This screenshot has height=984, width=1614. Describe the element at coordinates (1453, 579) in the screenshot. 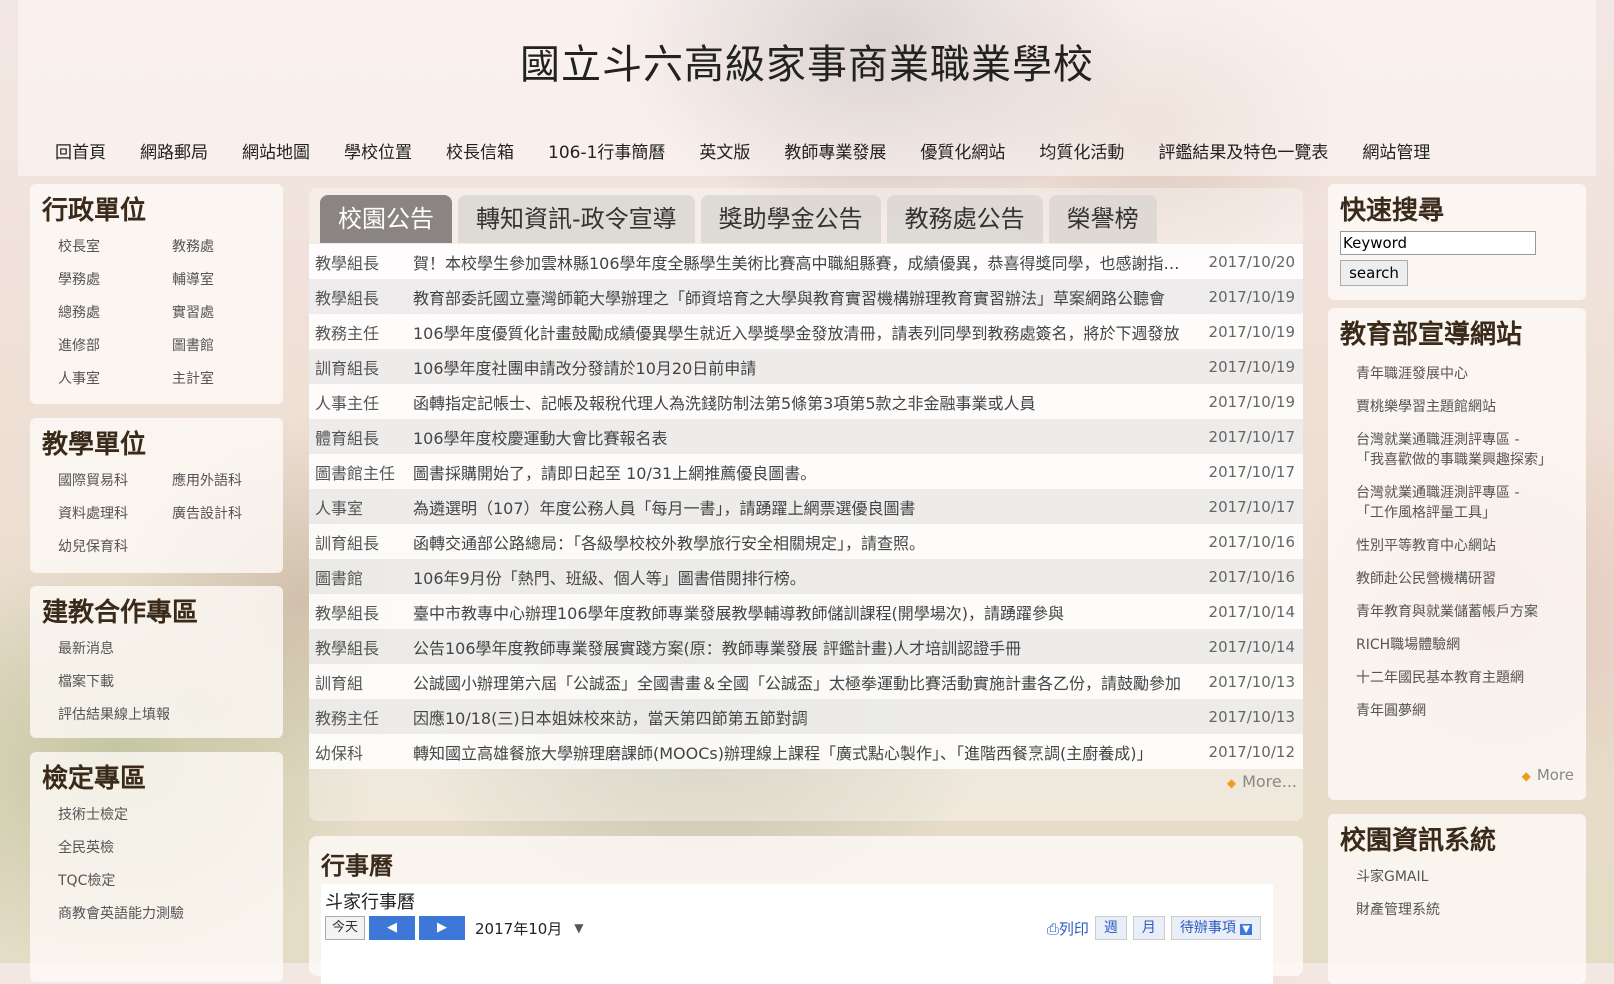

I see `edu-link: 教師赴公民營機構研習` at that location.